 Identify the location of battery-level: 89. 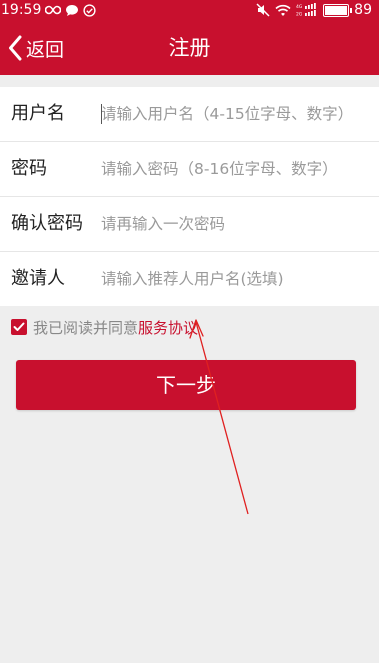
(363, 10).